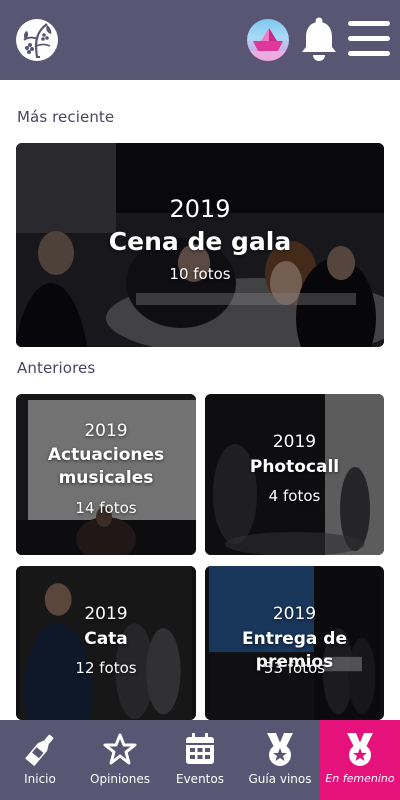 This screenshot has height=800, width=400. I want to click on album-photo-count: 14 fotos, so click(106, 508).